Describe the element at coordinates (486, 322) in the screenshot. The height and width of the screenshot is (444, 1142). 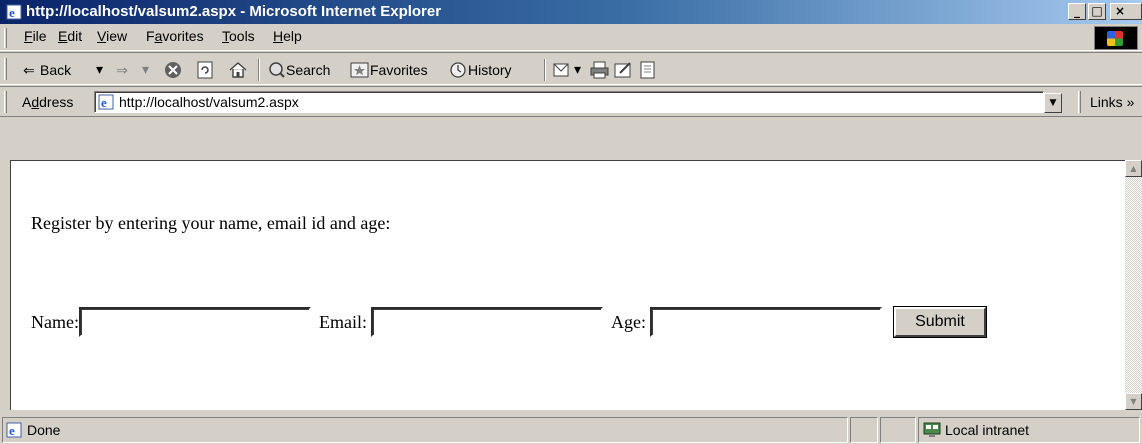
I see `email-field` at that location.